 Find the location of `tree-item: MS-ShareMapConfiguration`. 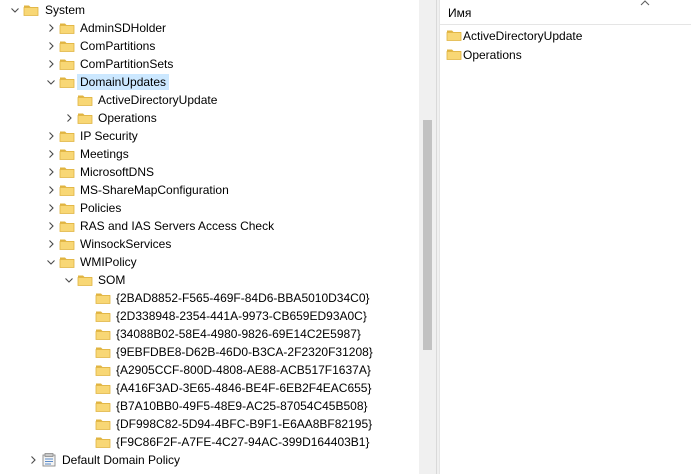

tree-item: MS-ShareMapConfiguration is located at coordinates (209, 190).